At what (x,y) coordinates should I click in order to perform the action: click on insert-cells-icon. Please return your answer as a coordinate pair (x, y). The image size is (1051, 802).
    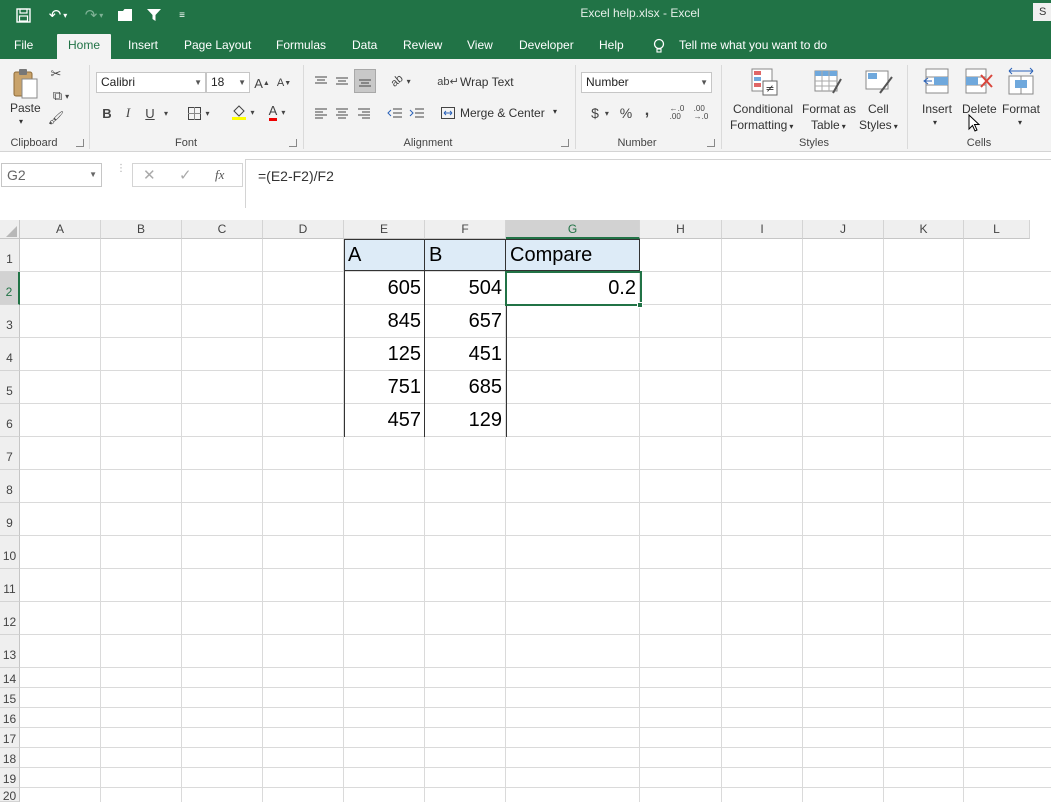
    Looking at the image, I should click on (937, 82).